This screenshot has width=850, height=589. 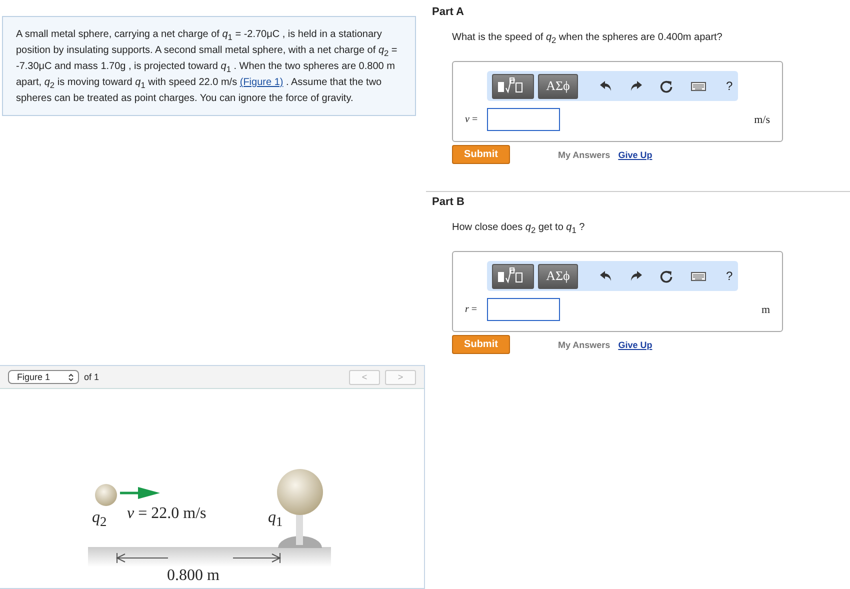 I want to click on figure-count: of 1, so click(x=92, y=377).